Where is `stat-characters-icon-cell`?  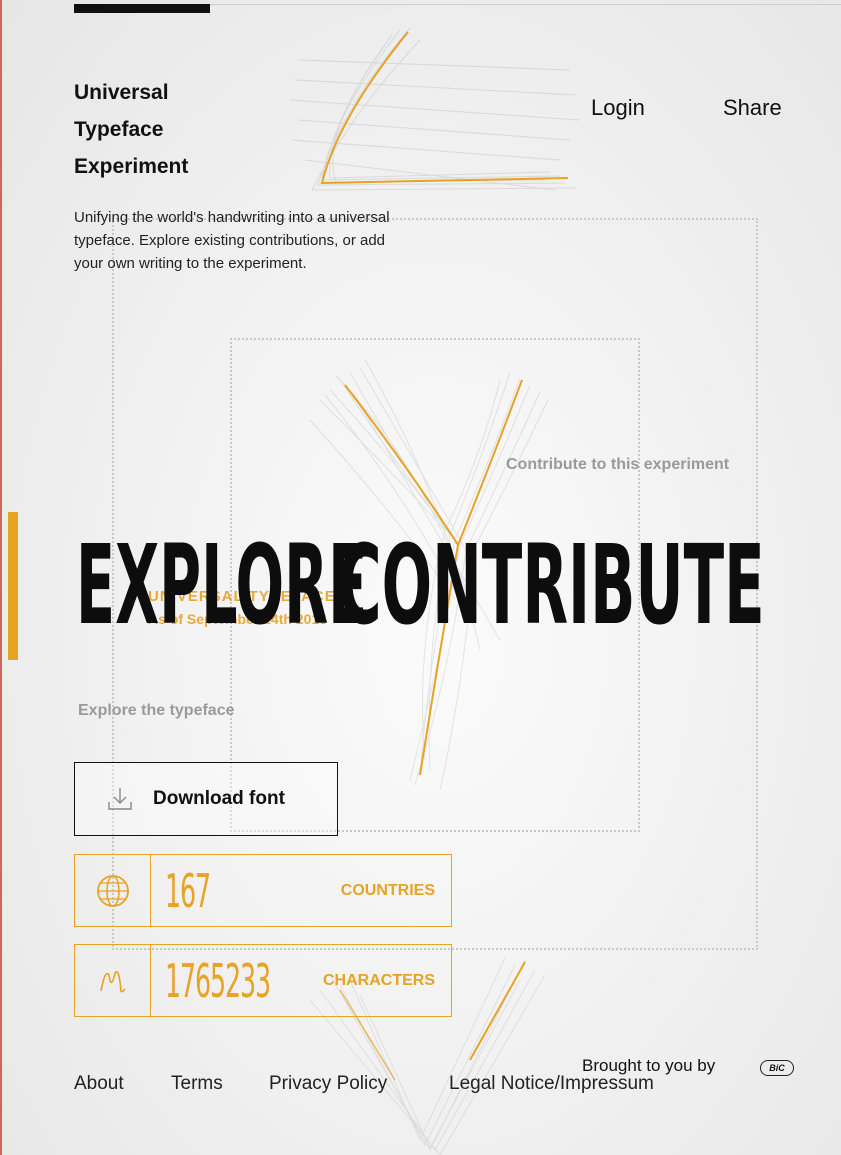 stat-characters-icon-cell is located at coordinates (113, 980).